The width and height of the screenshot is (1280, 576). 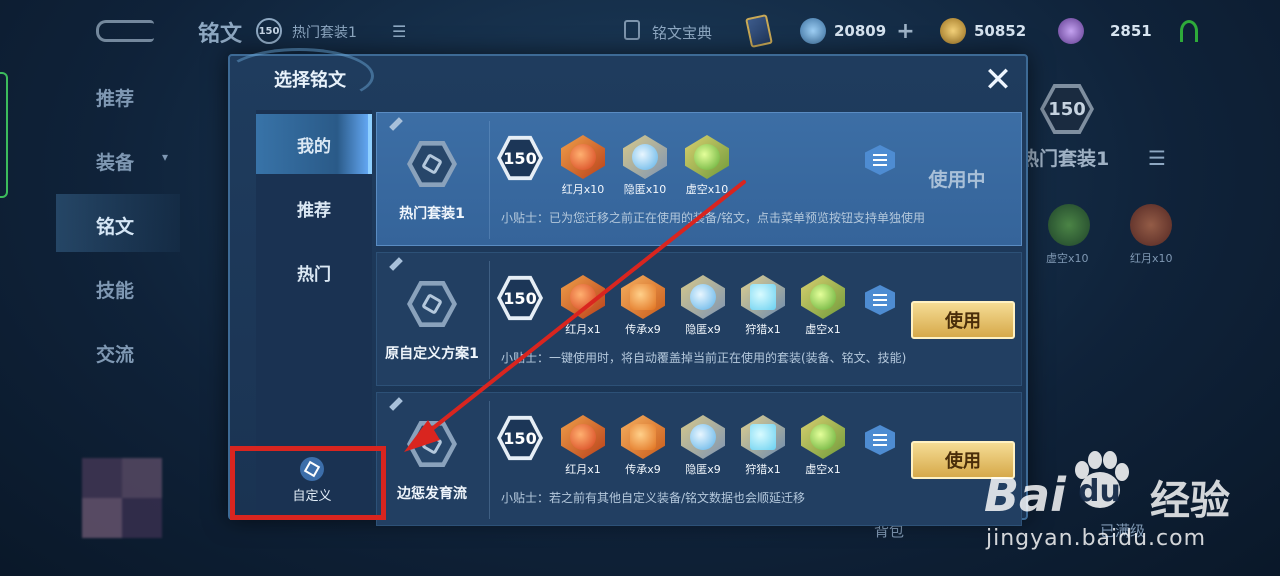 What do you see at coordinates (115, 225) in the screenshot?
I see `nav-item-runes: 铭文` at bounding box center [115, 225].